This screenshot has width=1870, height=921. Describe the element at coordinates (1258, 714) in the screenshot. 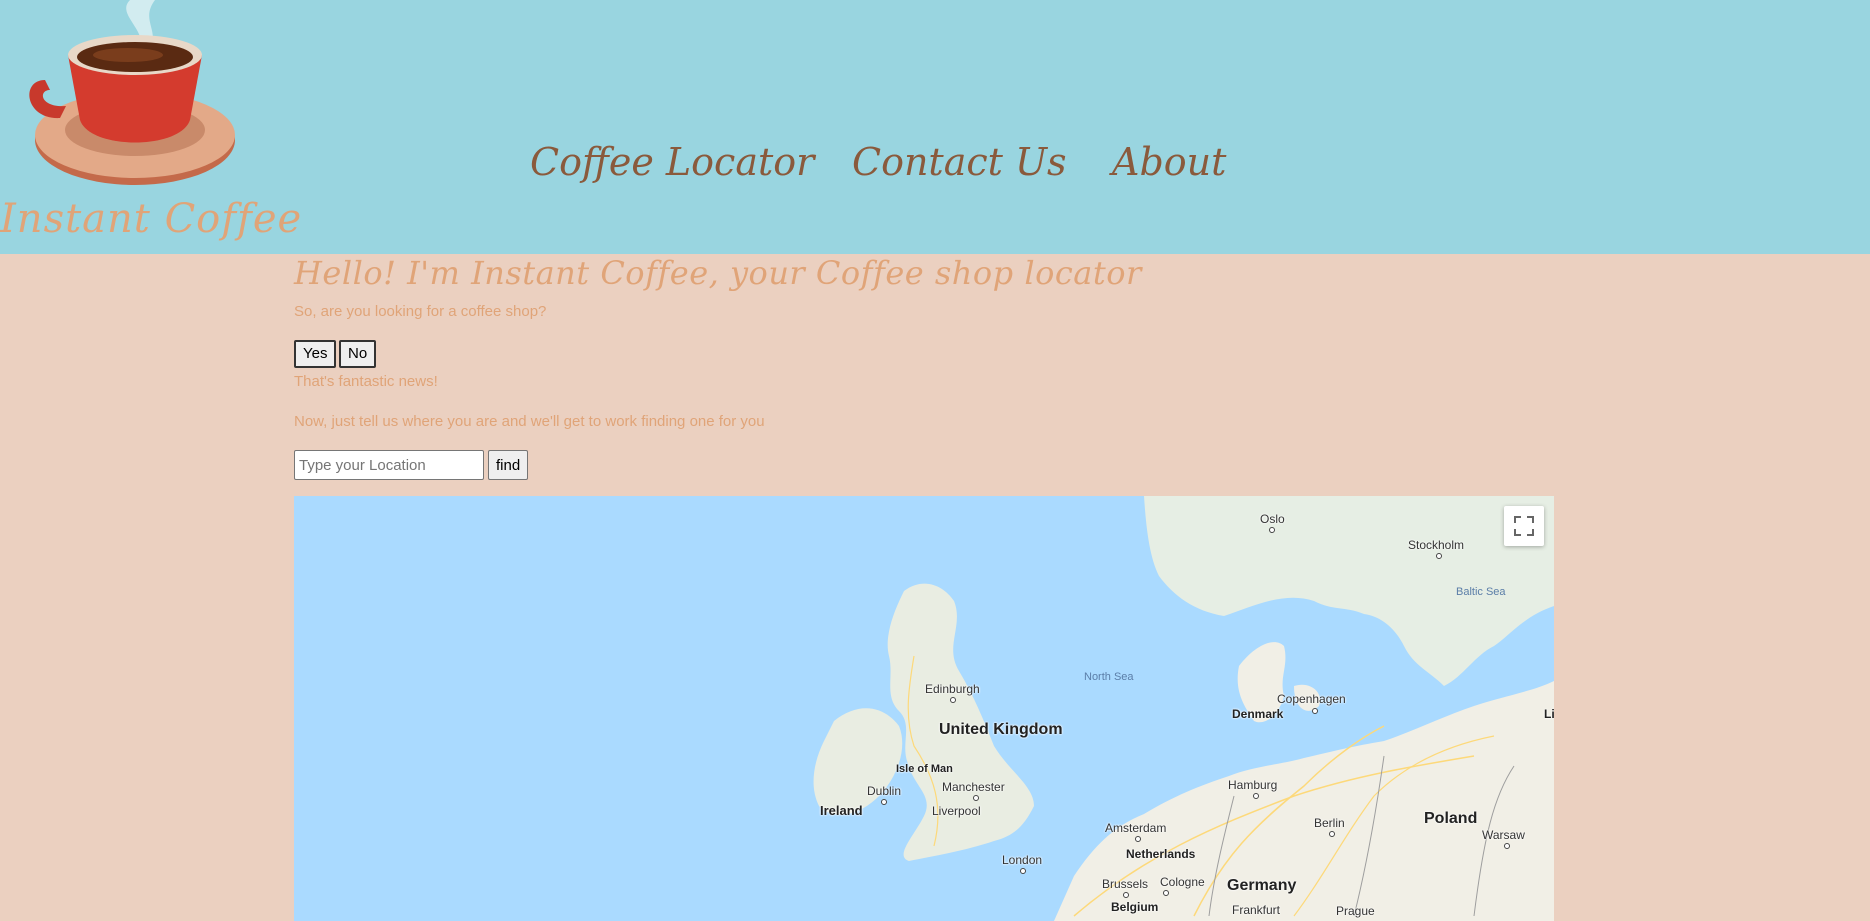

I see `map-country-label: Denmark` at that location.